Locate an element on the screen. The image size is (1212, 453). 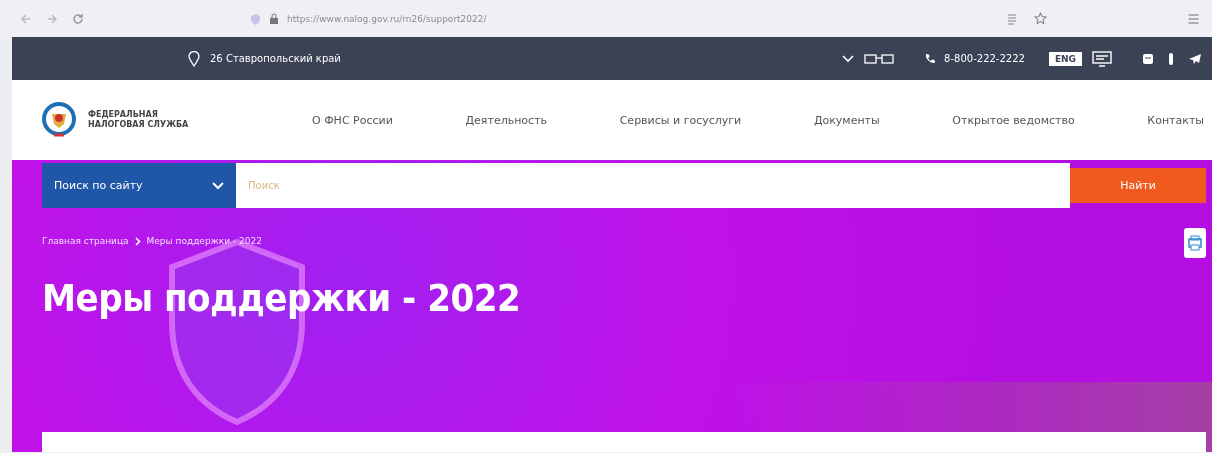
shield-icon is located at coordinates (255, 18).